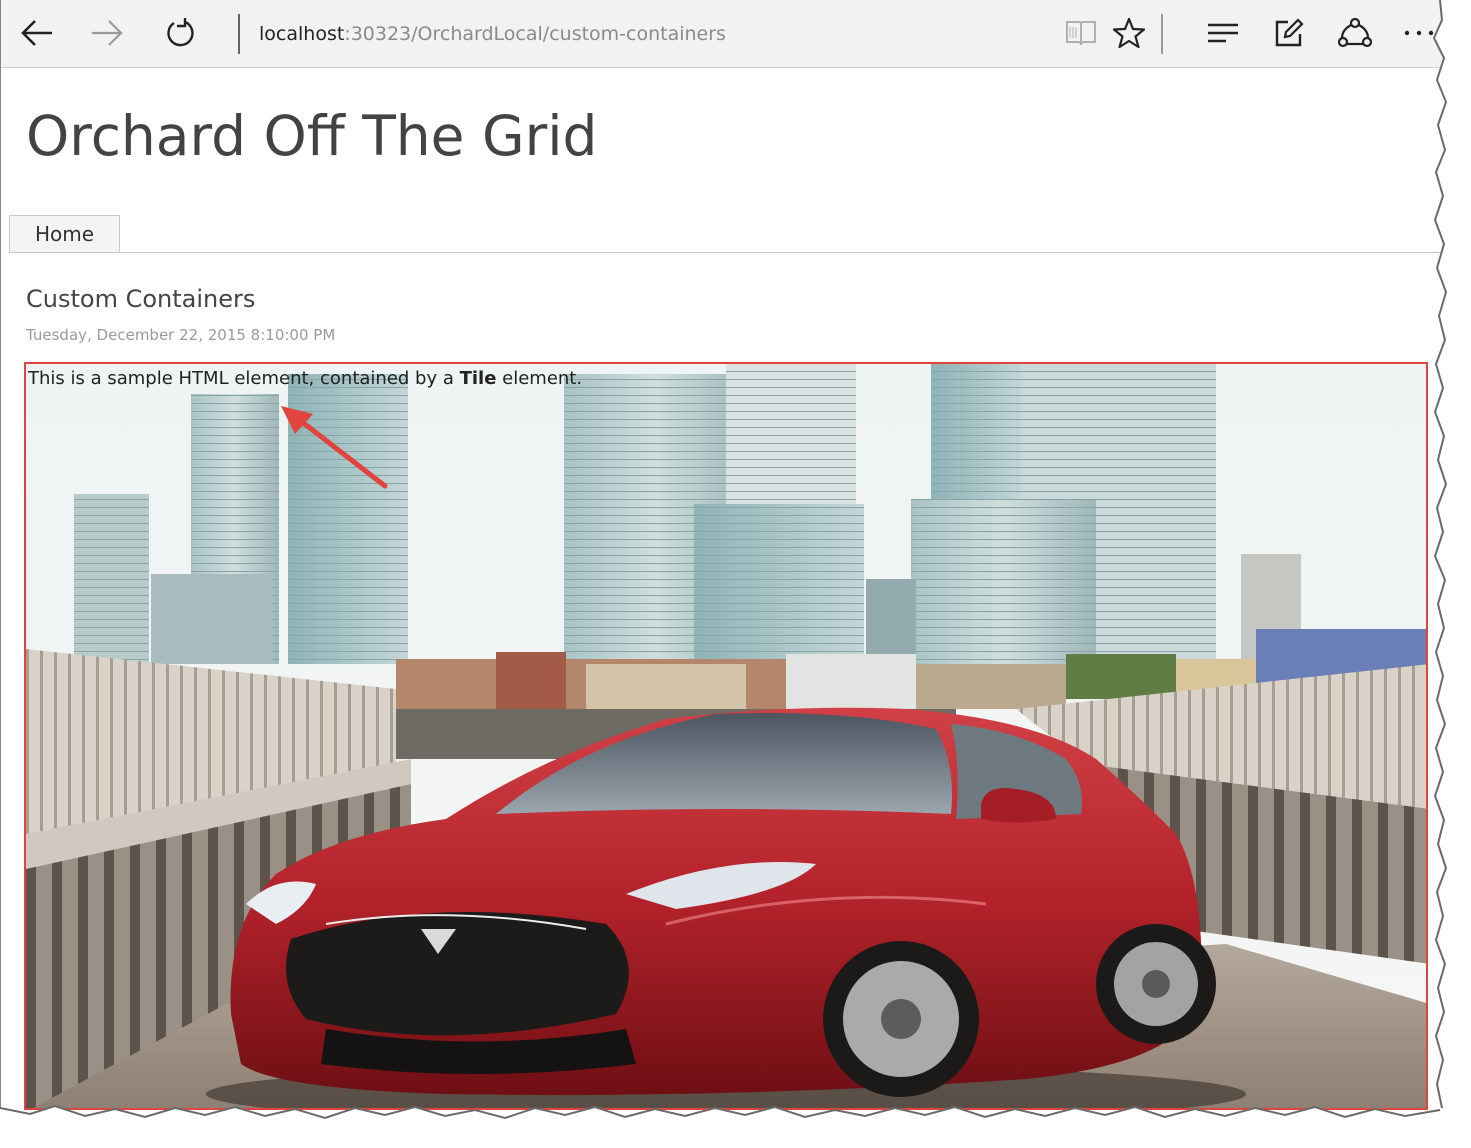  Describe the element at coordinates (725, 234) in the screenshot. I see `main-menu: Home` at that location.